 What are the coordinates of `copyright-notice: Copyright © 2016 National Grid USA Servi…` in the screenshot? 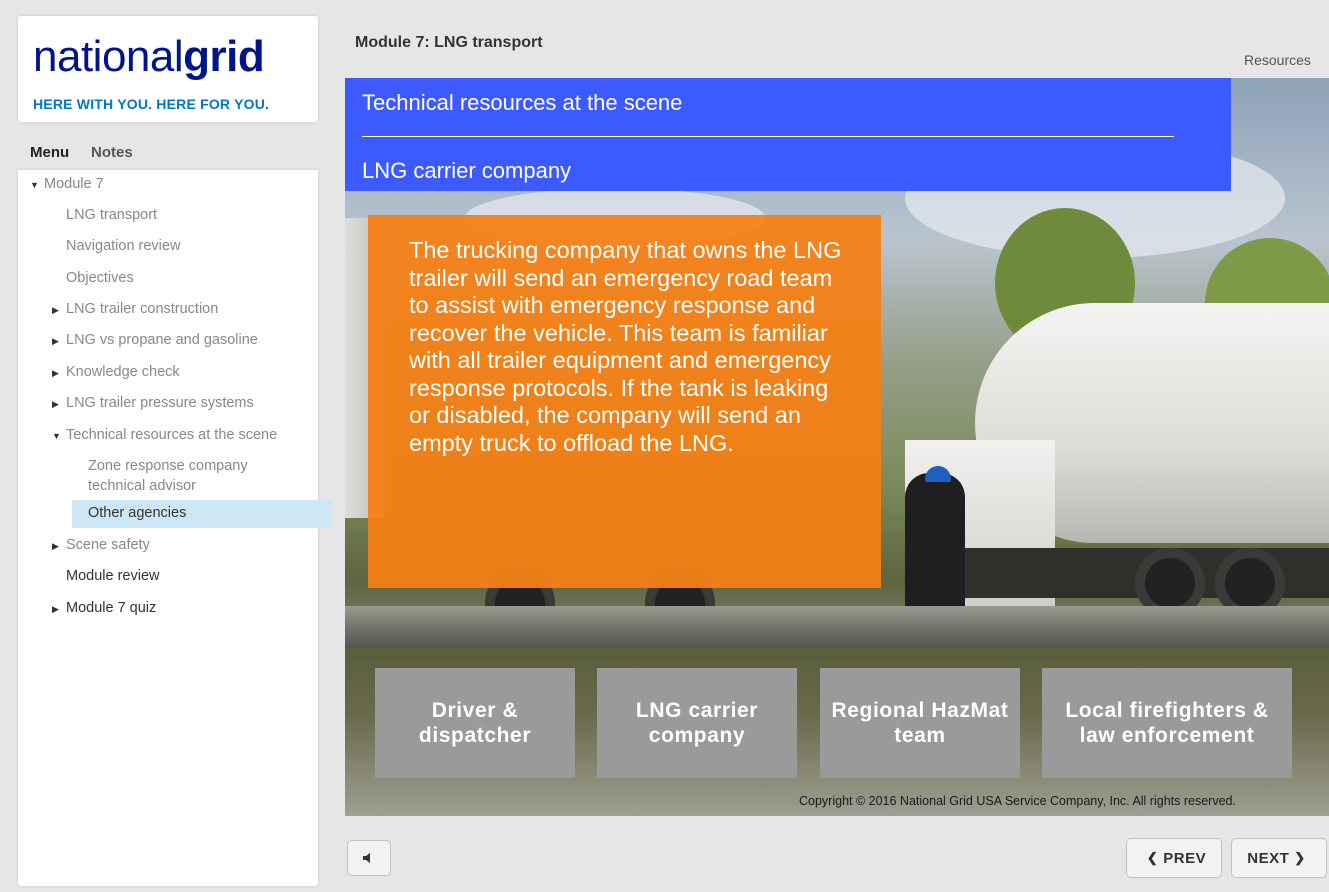 It's located at (1017, 801).